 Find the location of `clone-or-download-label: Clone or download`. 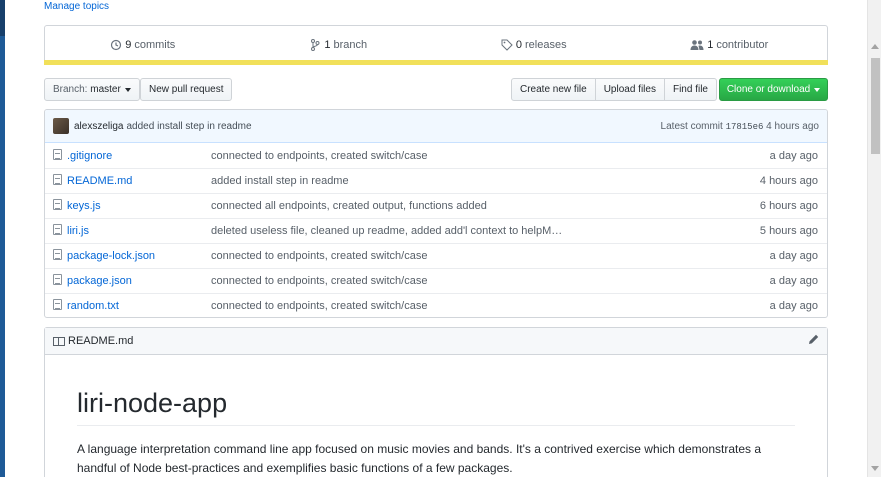

clone-or-download-label: Clone or download is located at coordinates (768, 89).